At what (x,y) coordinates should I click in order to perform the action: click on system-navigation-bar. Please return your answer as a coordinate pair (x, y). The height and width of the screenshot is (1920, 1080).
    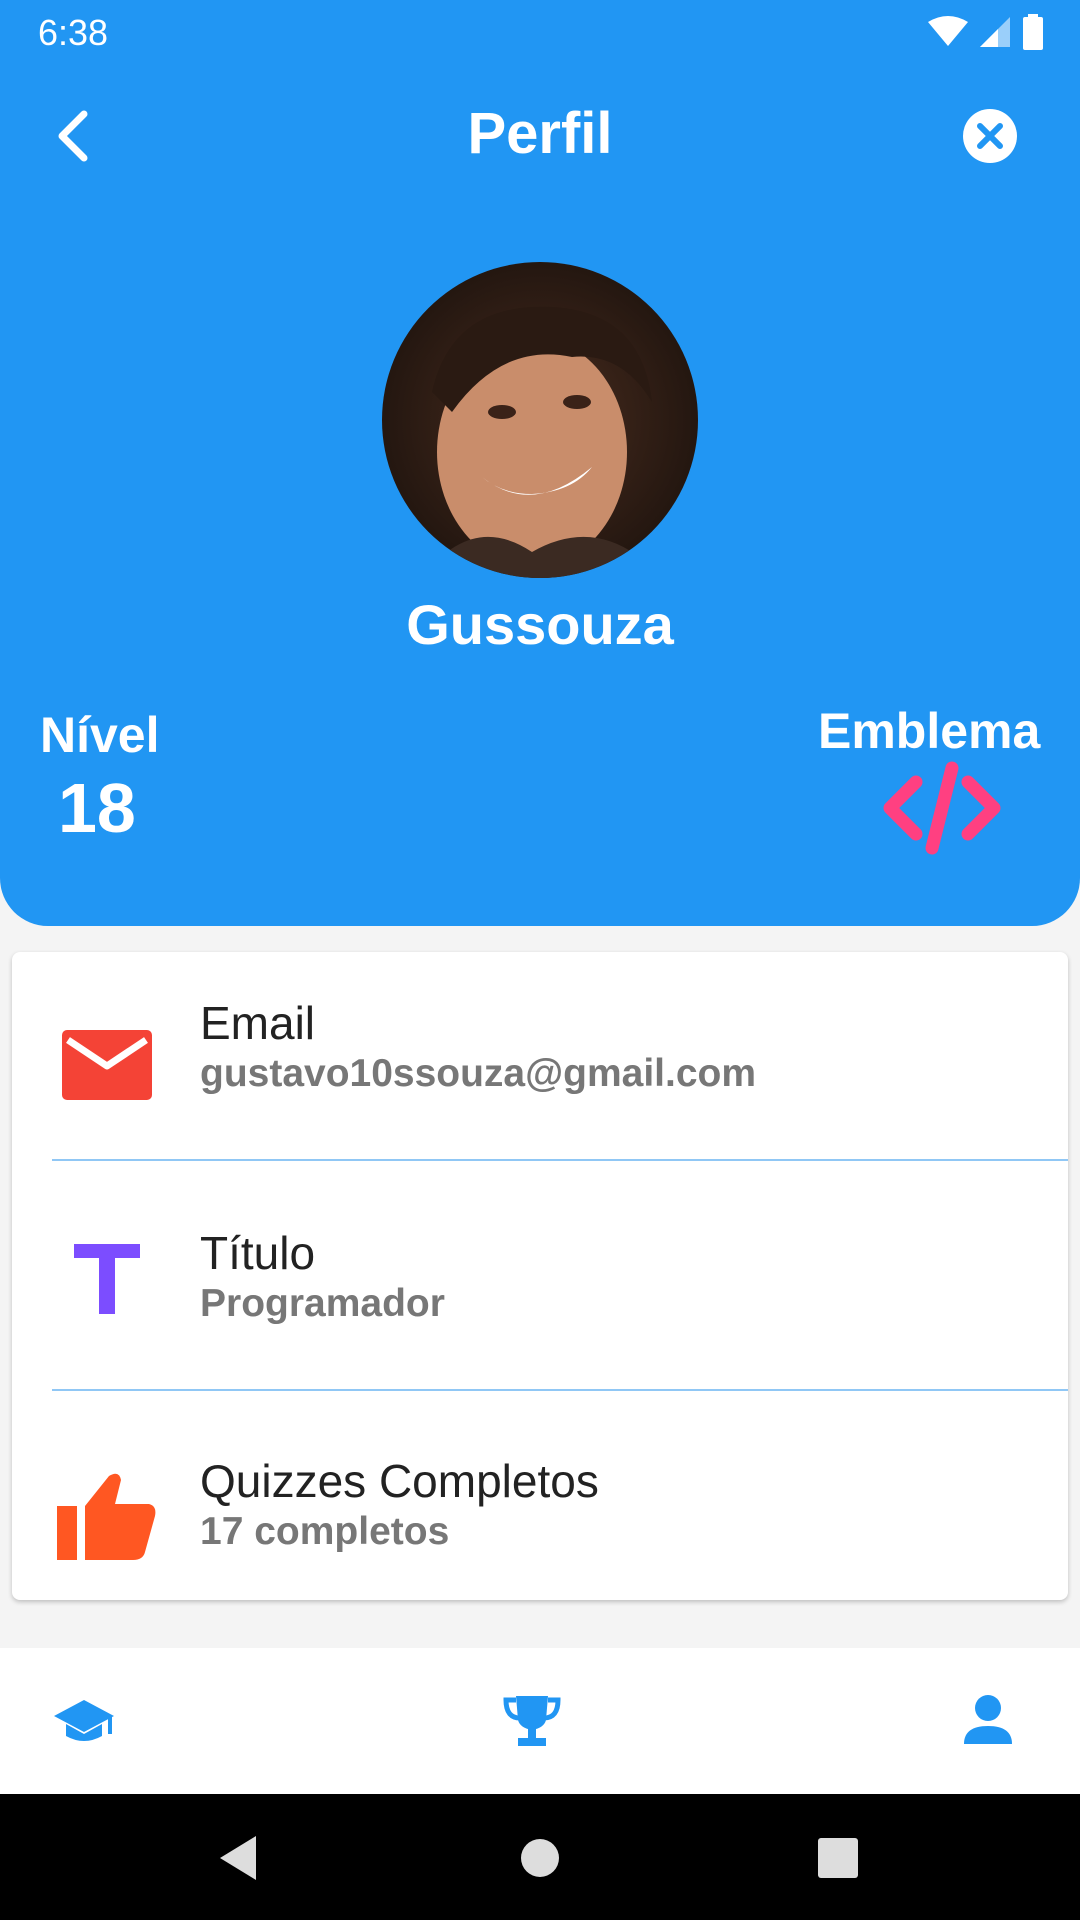
    Looking at the image, I should click on (540, 1857).